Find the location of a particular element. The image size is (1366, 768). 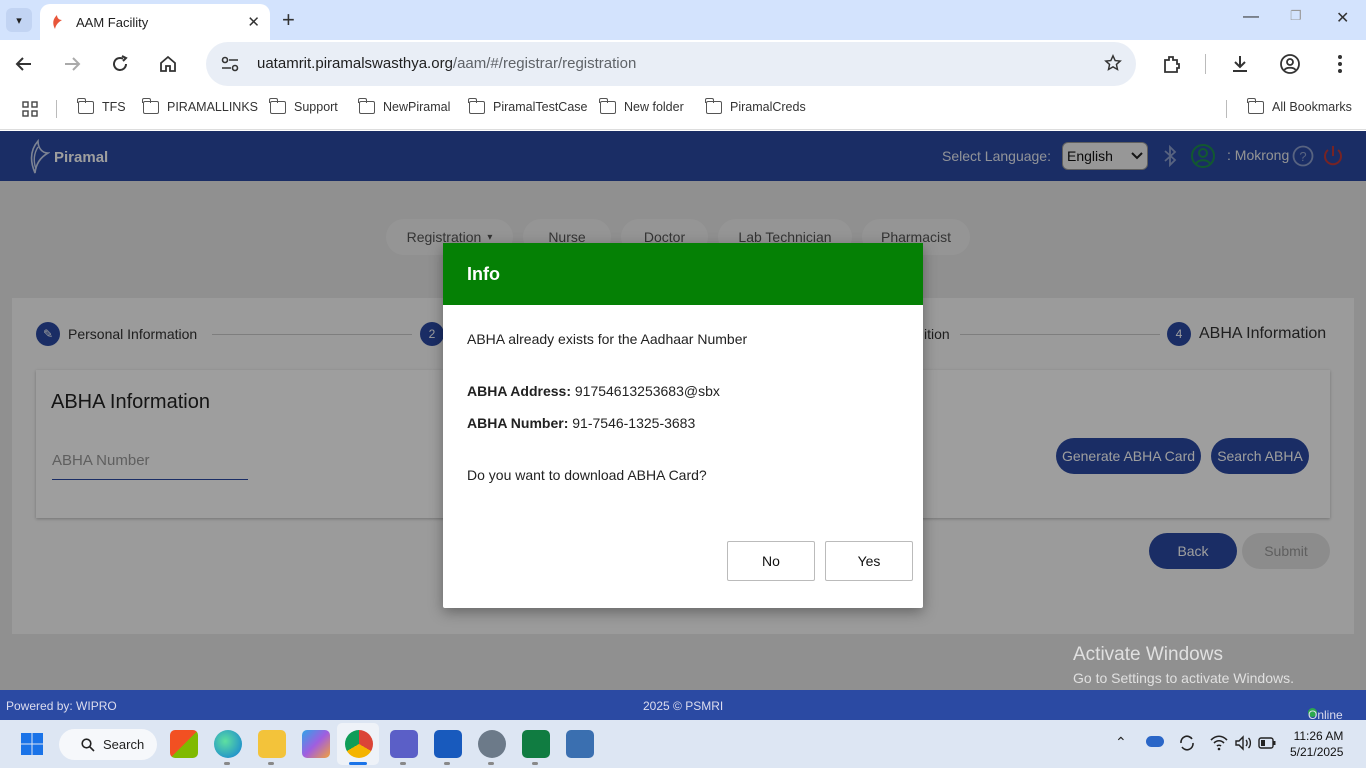

excel-icon is located at coordinates (536, 744).